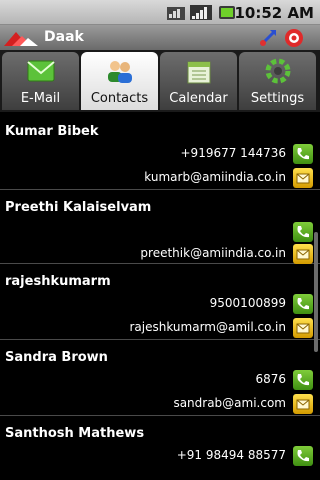 The width and height of the screenshot is (320, 480). What do you see at coordinates (119, 98) in the screenshot?
I see `tab-contacts-label: Contacts` at bounding box center [119, 98].